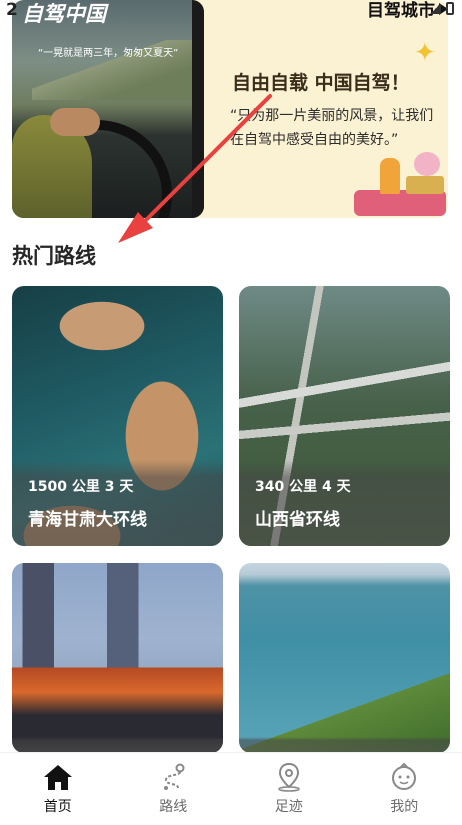  I want to click on nav-item-footprints: 足迹, so click(289, 789).